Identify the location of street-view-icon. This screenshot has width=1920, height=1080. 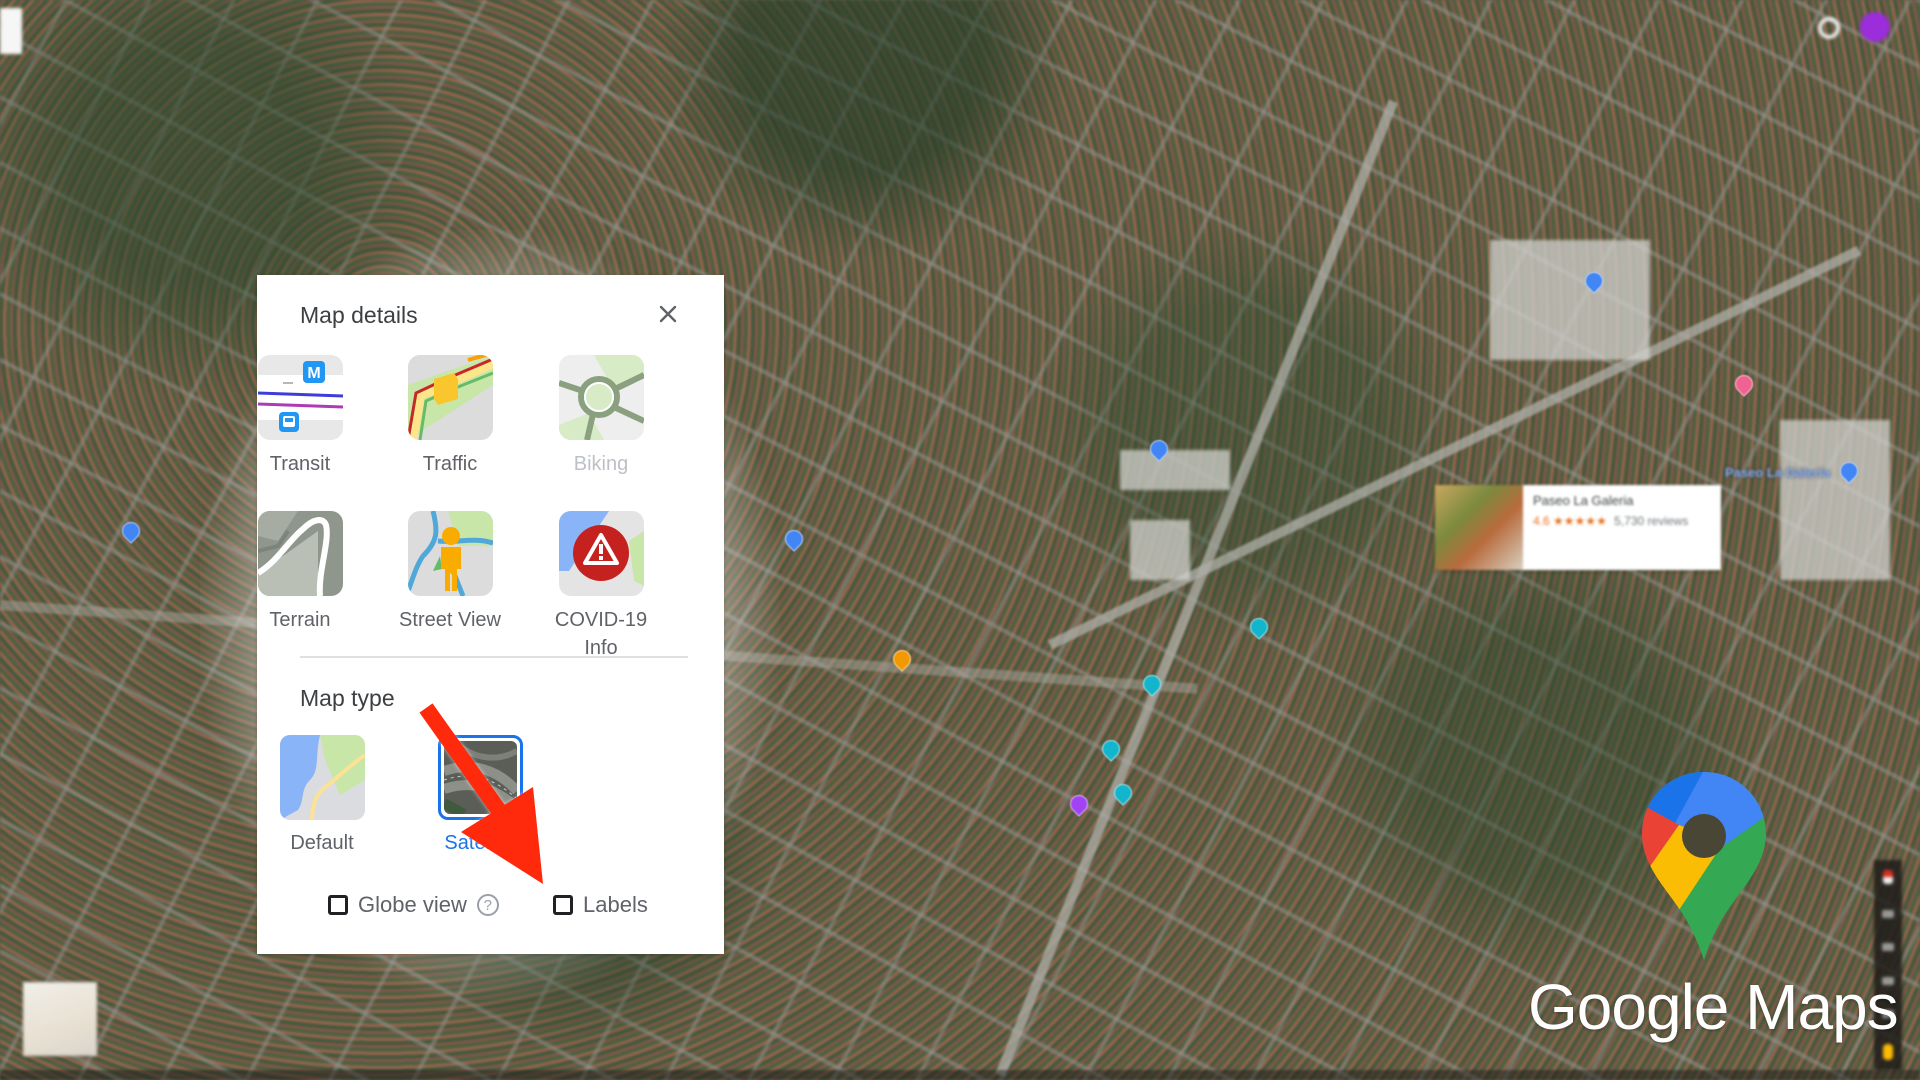
(450, 553).